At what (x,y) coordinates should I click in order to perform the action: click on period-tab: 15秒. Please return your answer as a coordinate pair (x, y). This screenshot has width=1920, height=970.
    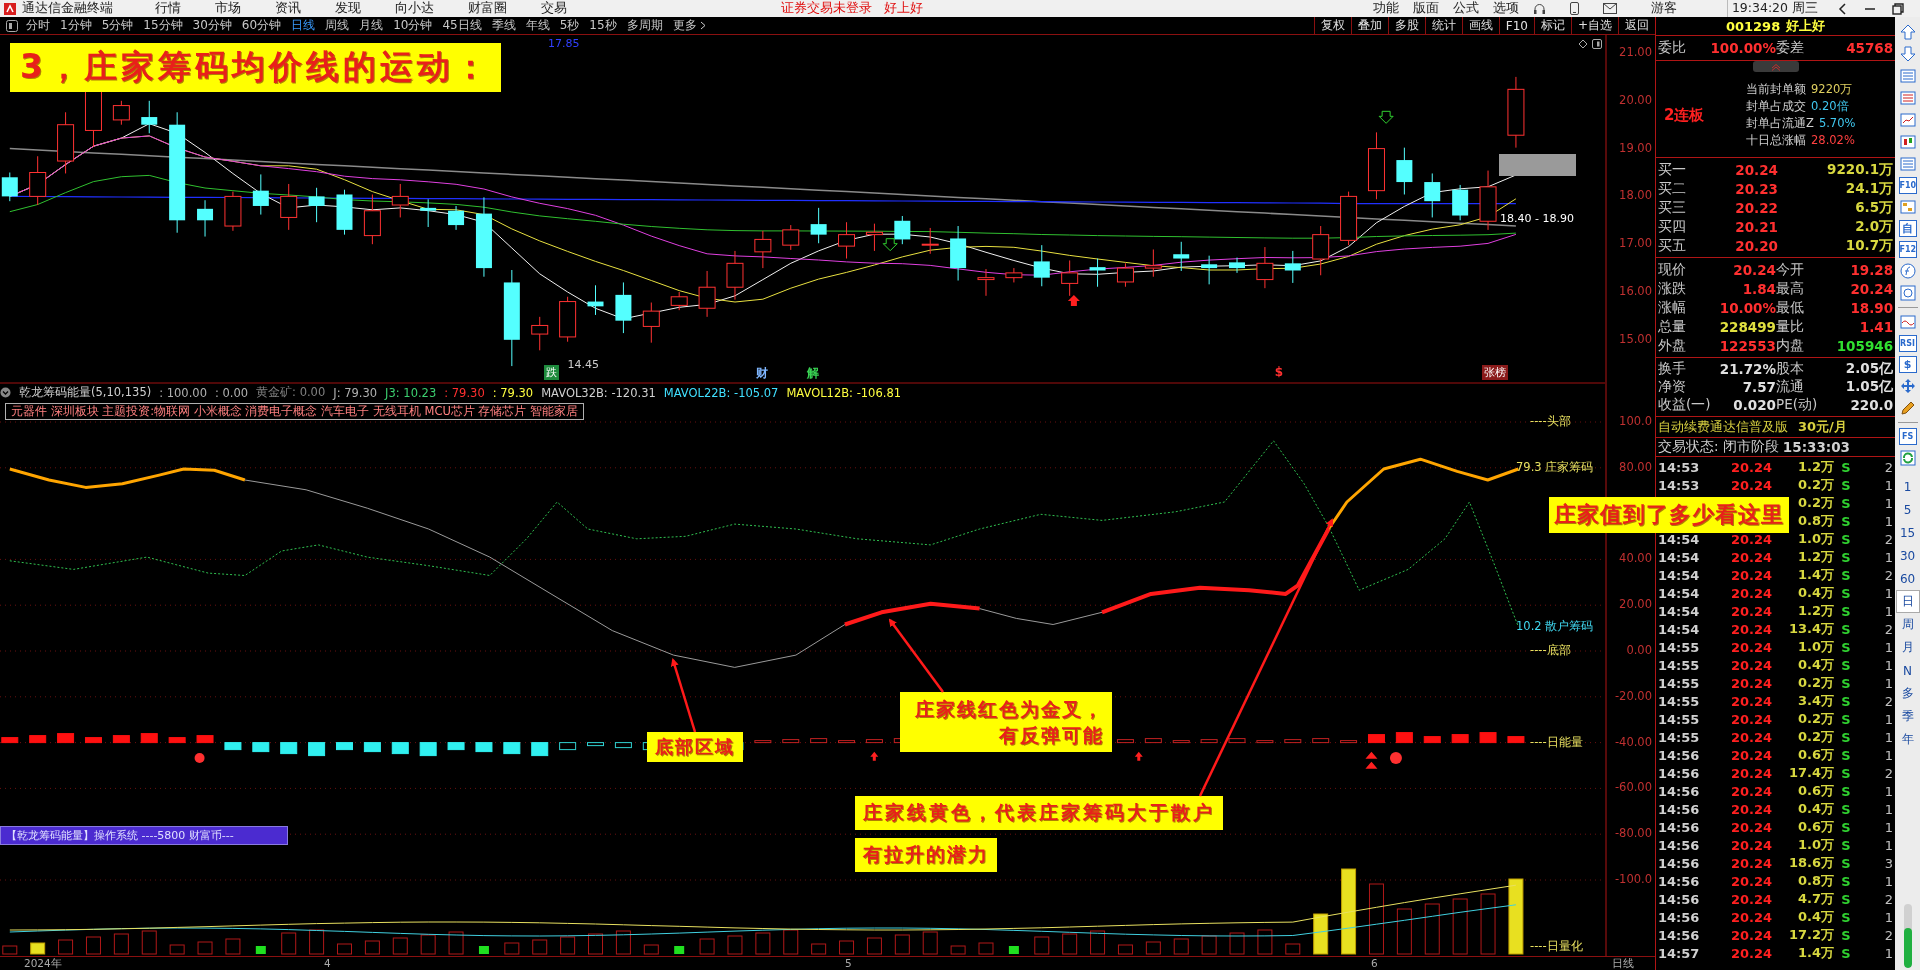
    Looking at the image, I should click on (603, 25).